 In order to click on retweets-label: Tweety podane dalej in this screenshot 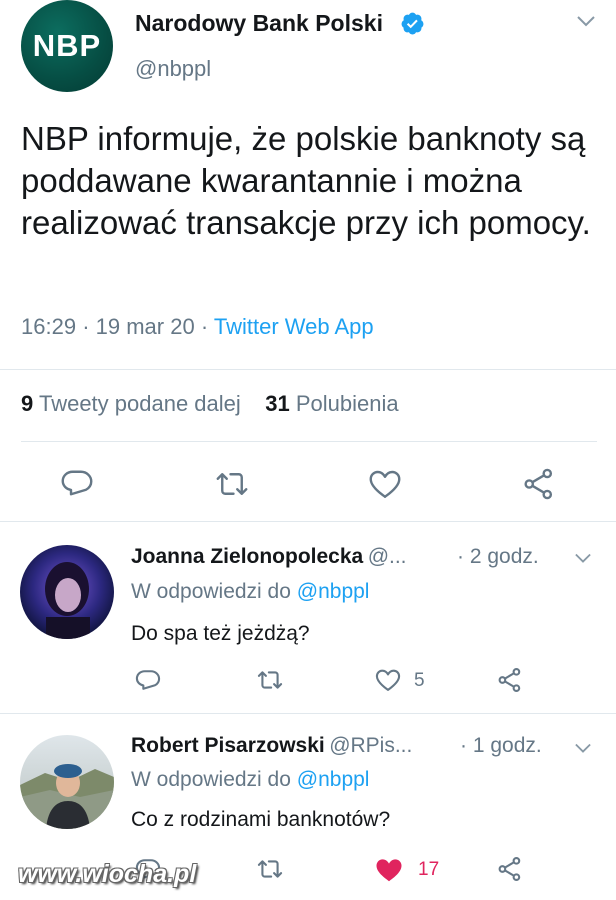, I will do `click(139, 403)`.